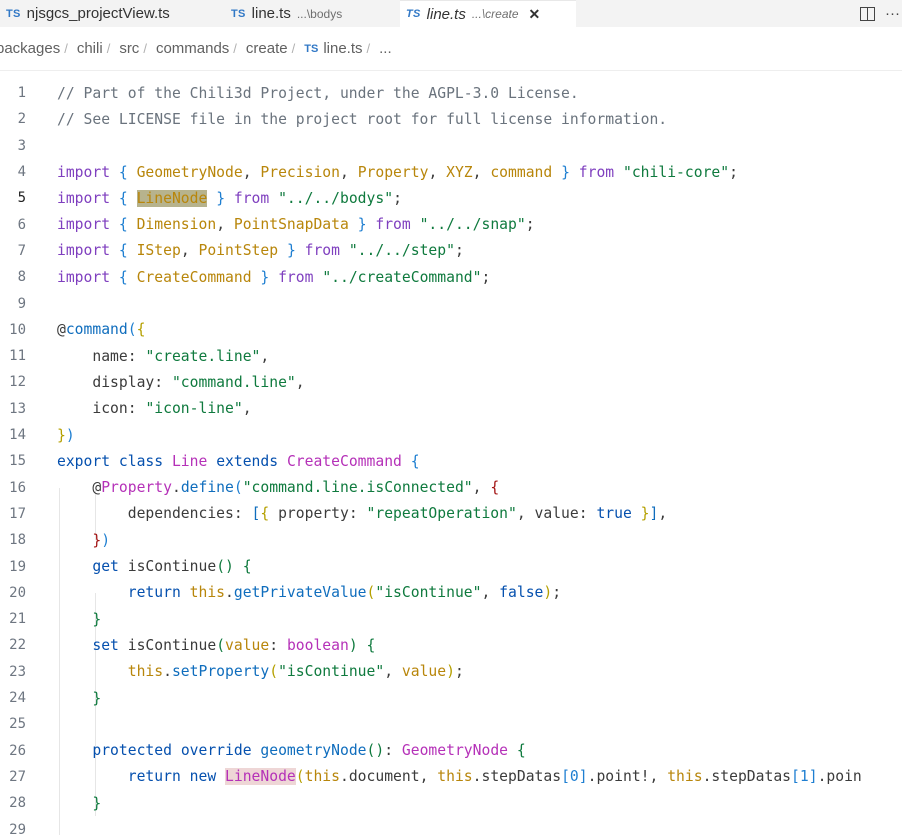 The height and width of the screenshot is (835, 902). What do you see at coordinates (892, 13) in the screenshot?
I see `more-actions-icon: ···` at bounding box center [892, 13].